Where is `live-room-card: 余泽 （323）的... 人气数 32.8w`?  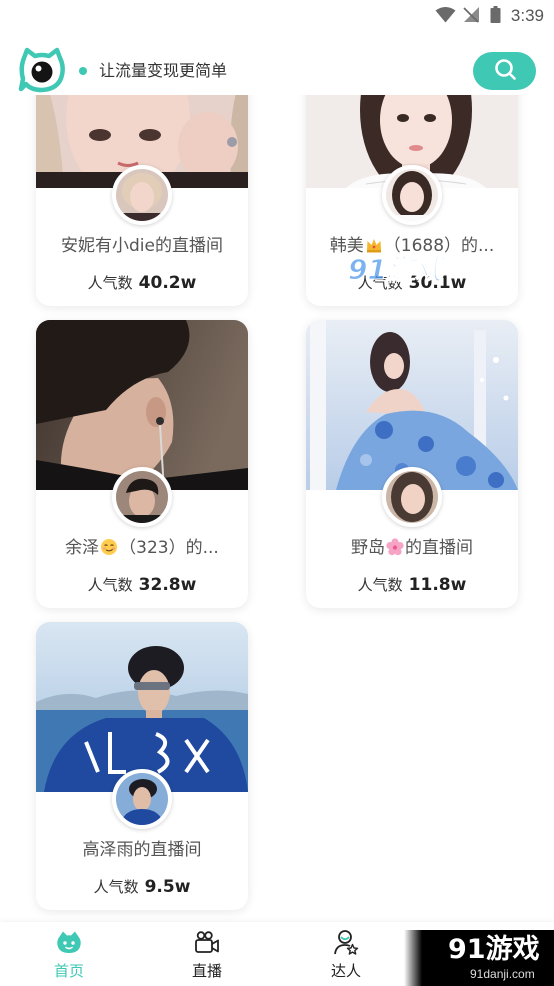 live-room-card: 余泽 （323）的... 人气数 32.8w is located at coordinates (142, 464).